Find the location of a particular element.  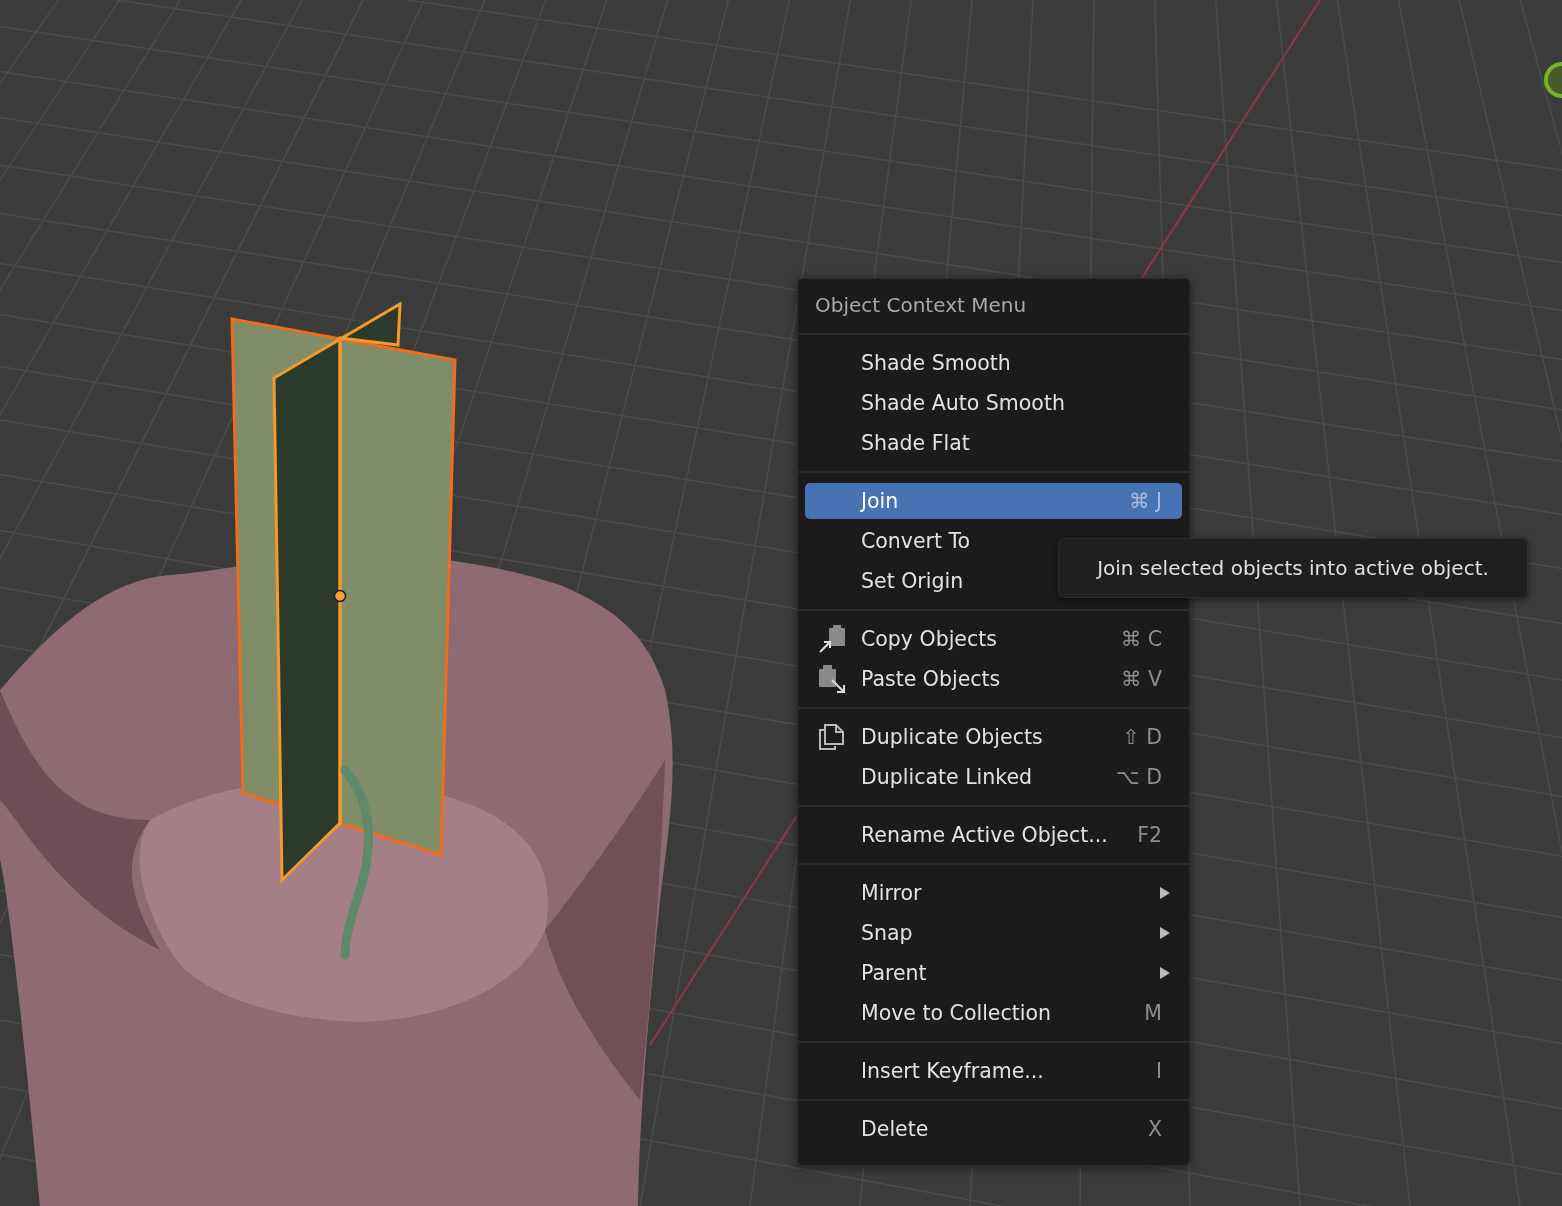

menu-item: Paste Objects ⌘ V is located at coordinates (993, 679).